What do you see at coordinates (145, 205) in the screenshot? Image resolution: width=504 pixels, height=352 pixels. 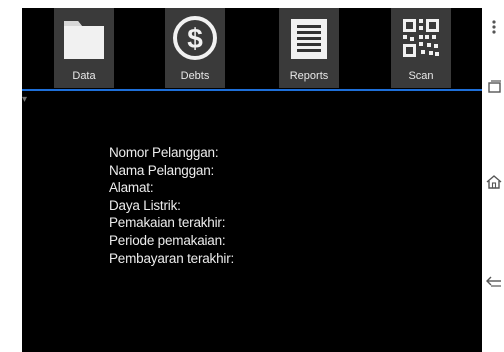 I see `daya-listrik-label: Daya Listrik:` at bounding box center [145, 205].